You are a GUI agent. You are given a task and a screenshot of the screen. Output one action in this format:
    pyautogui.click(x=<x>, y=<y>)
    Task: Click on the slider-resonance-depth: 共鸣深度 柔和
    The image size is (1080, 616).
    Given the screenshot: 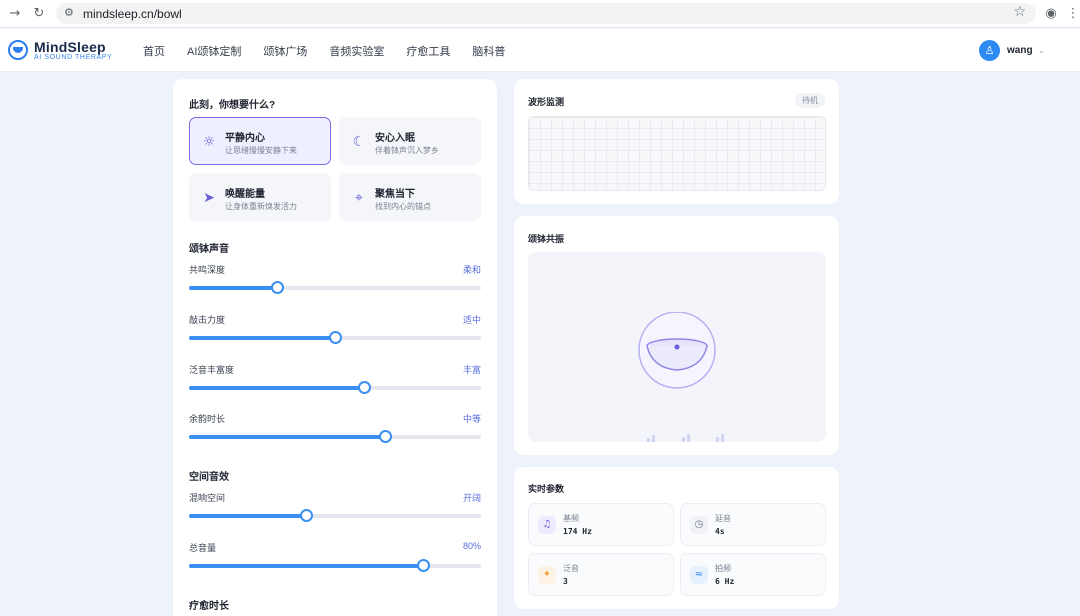 What is the action you would take?
    pyautogui.click(x=335, y=281)
    